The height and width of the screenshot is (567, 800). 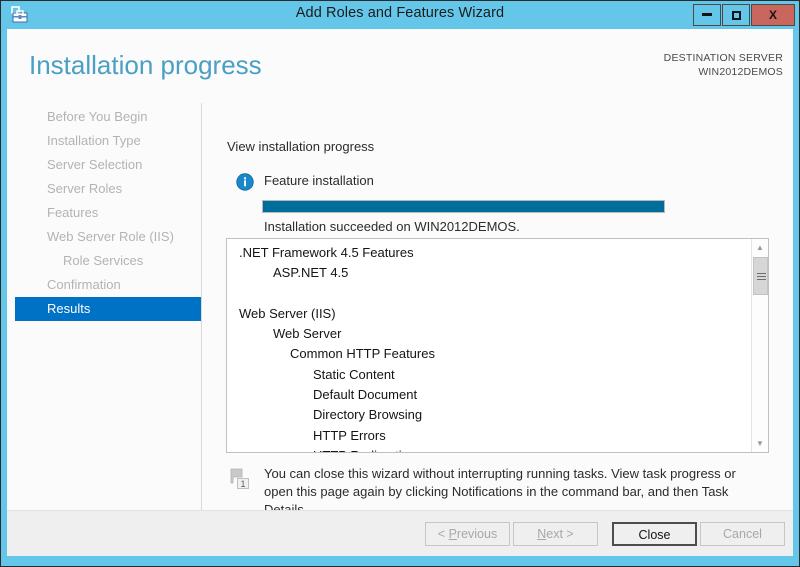 I want to click on list-scrollbar: ▲ ▼, so click(x=759, y=345).